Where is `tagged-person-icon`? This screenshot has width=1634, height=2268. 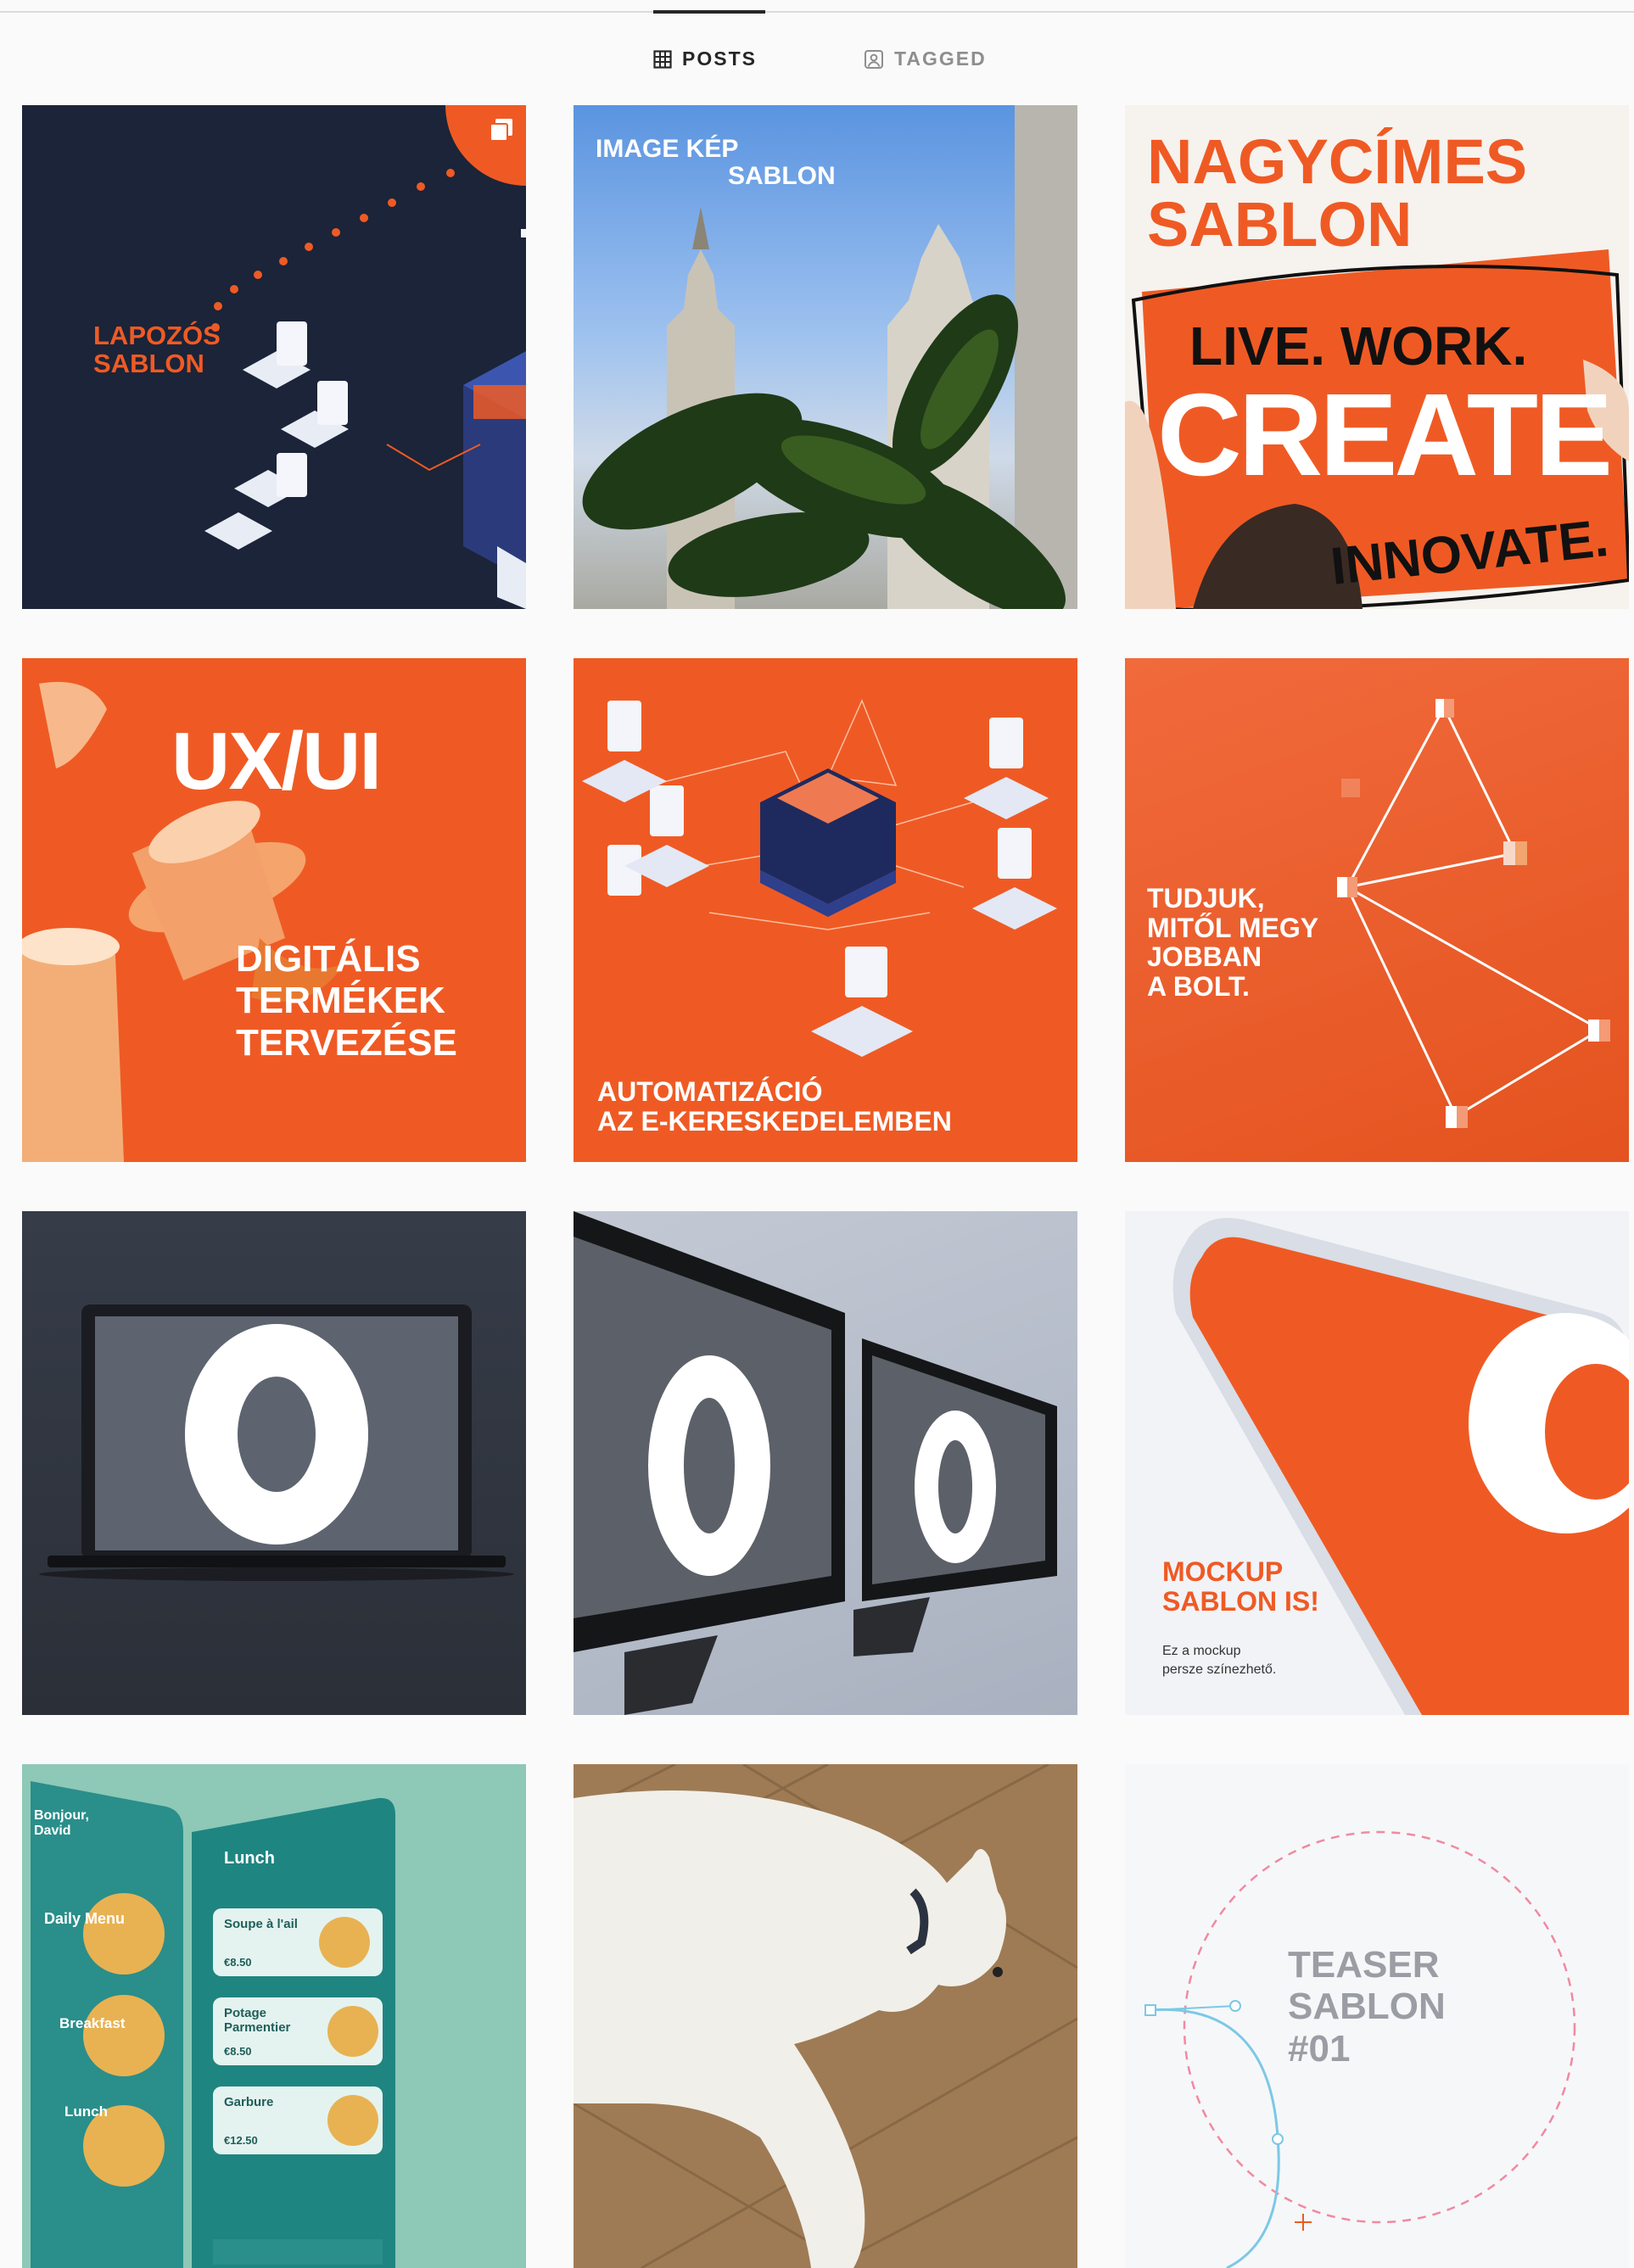 tagged-person-icon is located at coordinates (874, 59).